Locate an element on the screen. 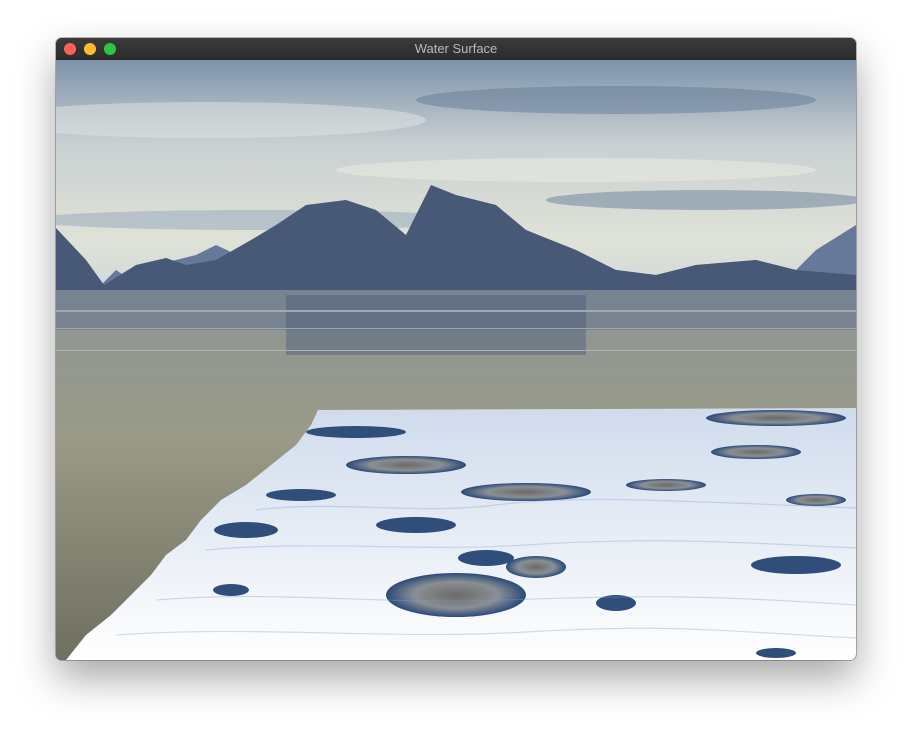  window-title: Water Surface is located at coordinates (456, 48).